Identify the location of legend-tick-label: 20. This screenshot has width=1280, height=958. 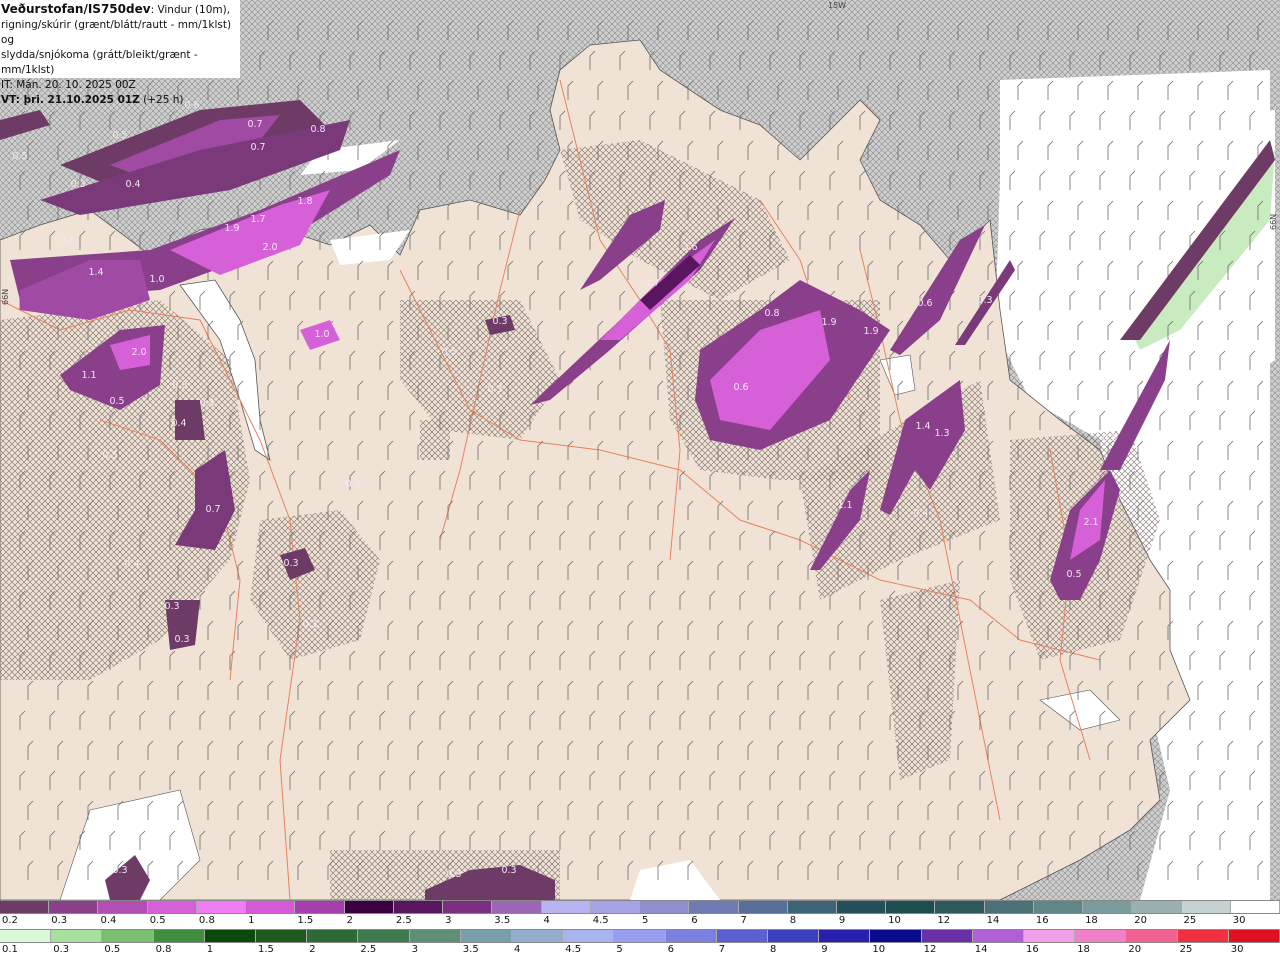
(1135, 949).